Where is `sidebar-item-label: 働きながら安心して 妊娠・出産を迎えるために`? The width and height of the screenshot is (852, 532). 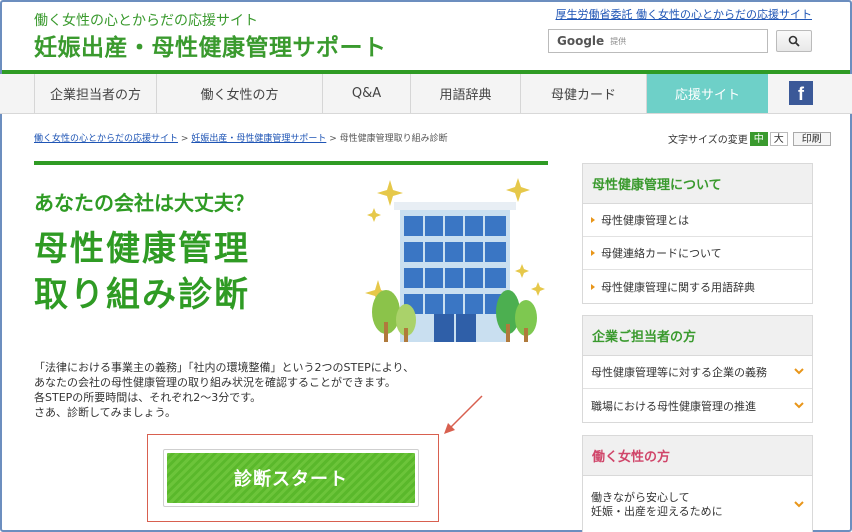 sidebar-item-label: 働きながら安心して 妊娠・出産を迎えるために is located at coordinates (657, 505).